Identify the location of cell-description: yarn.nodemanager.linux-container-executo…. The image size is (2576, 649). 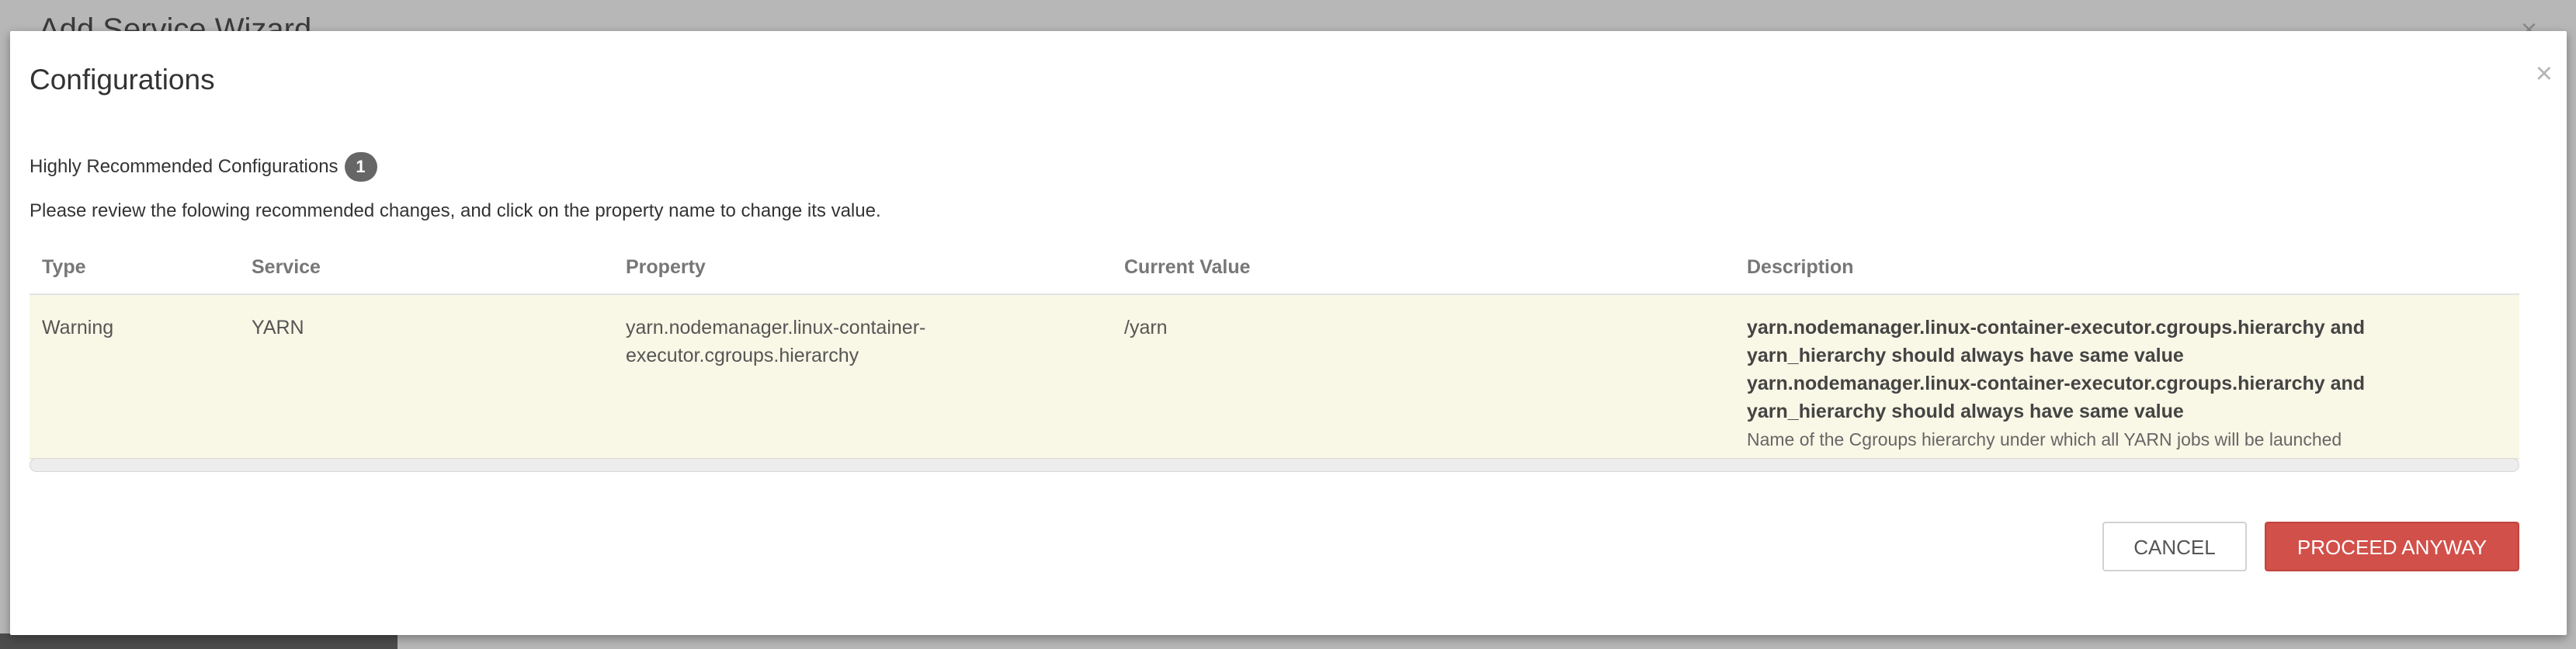
(2123, 383).